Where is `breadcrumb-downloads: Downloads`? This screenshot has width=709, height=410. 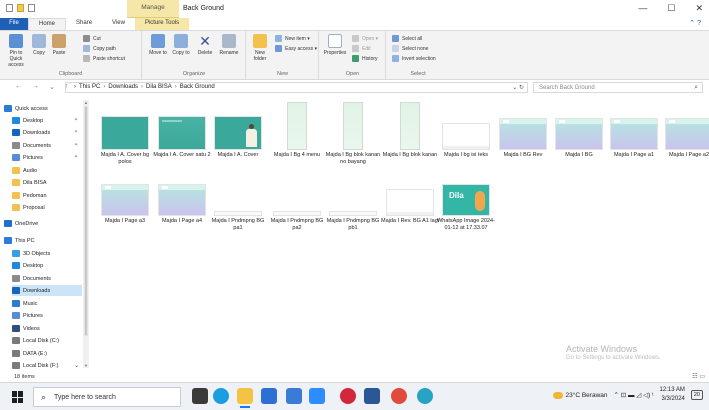 breadcrumb-downloads: Downloads is located at coordinates (123, 87).